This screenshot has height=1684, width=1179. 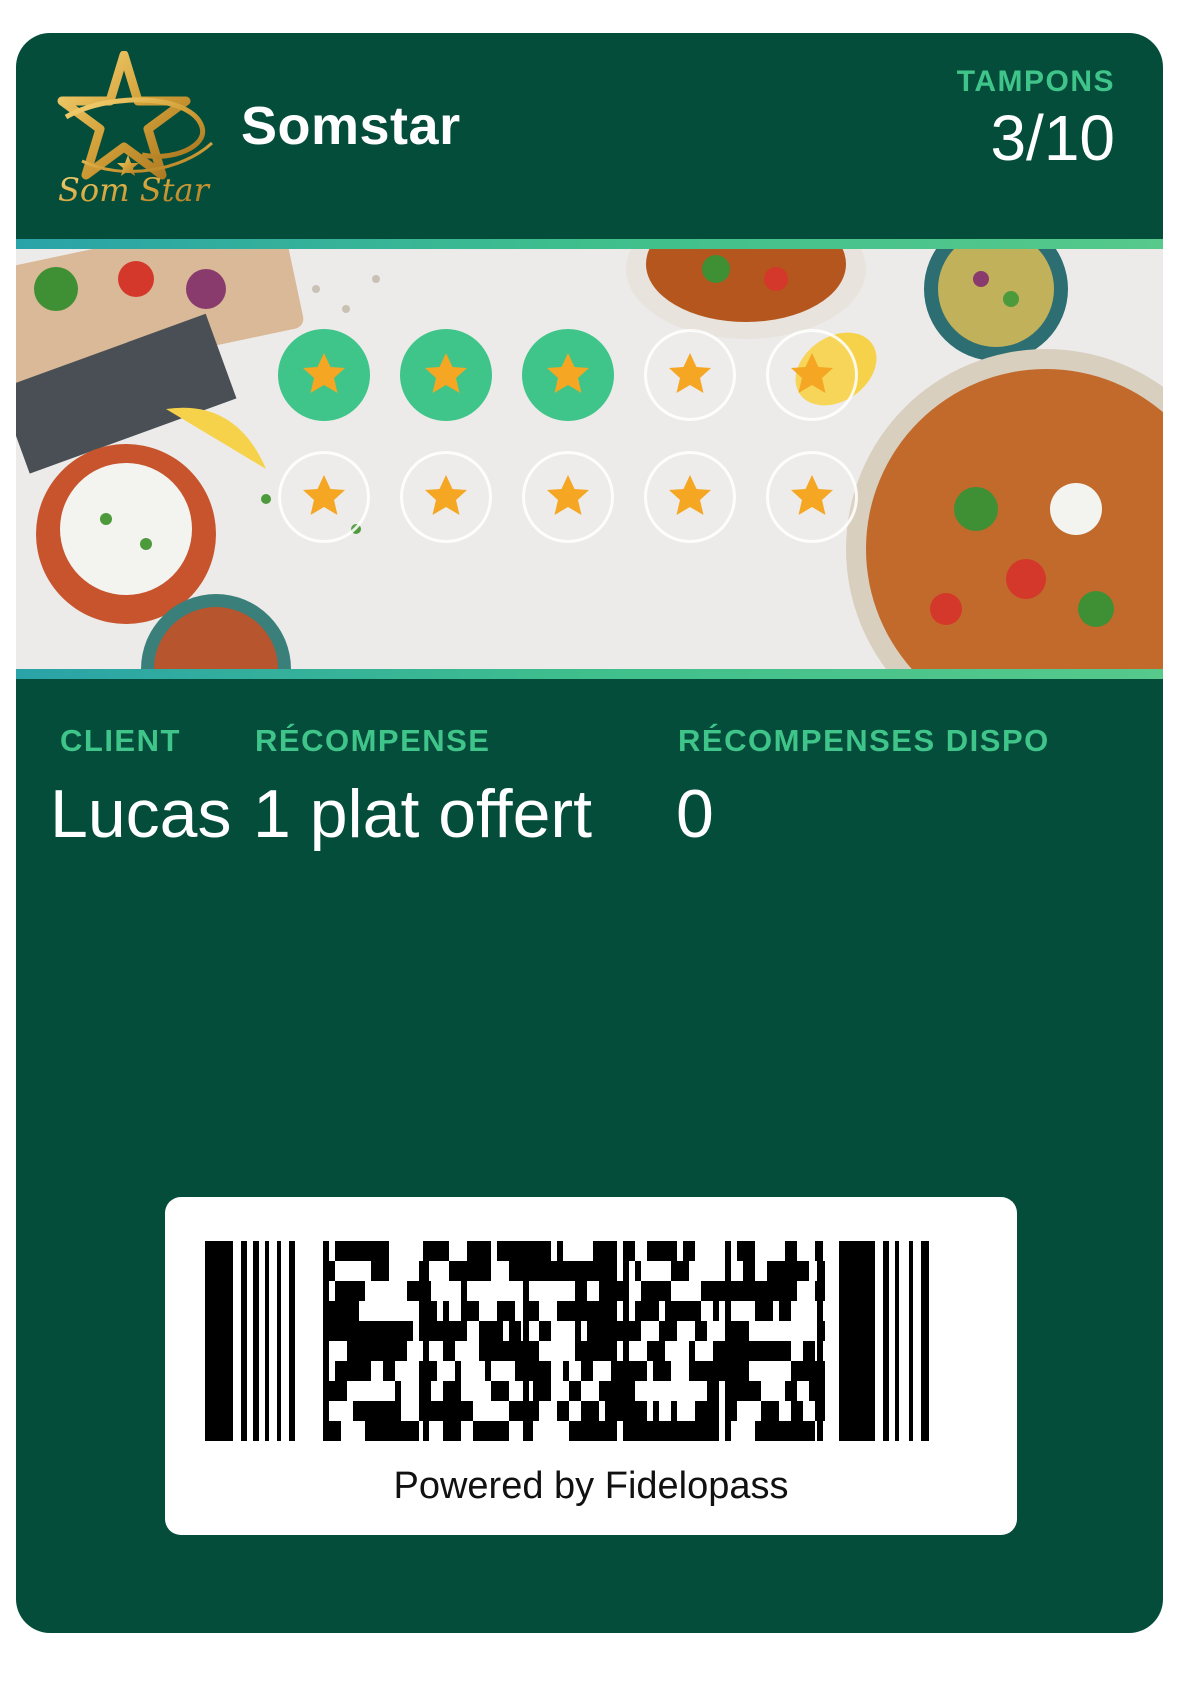 I want to click on powered-by-text: Powered by Fidelopass, so click(x=591, y=1486).